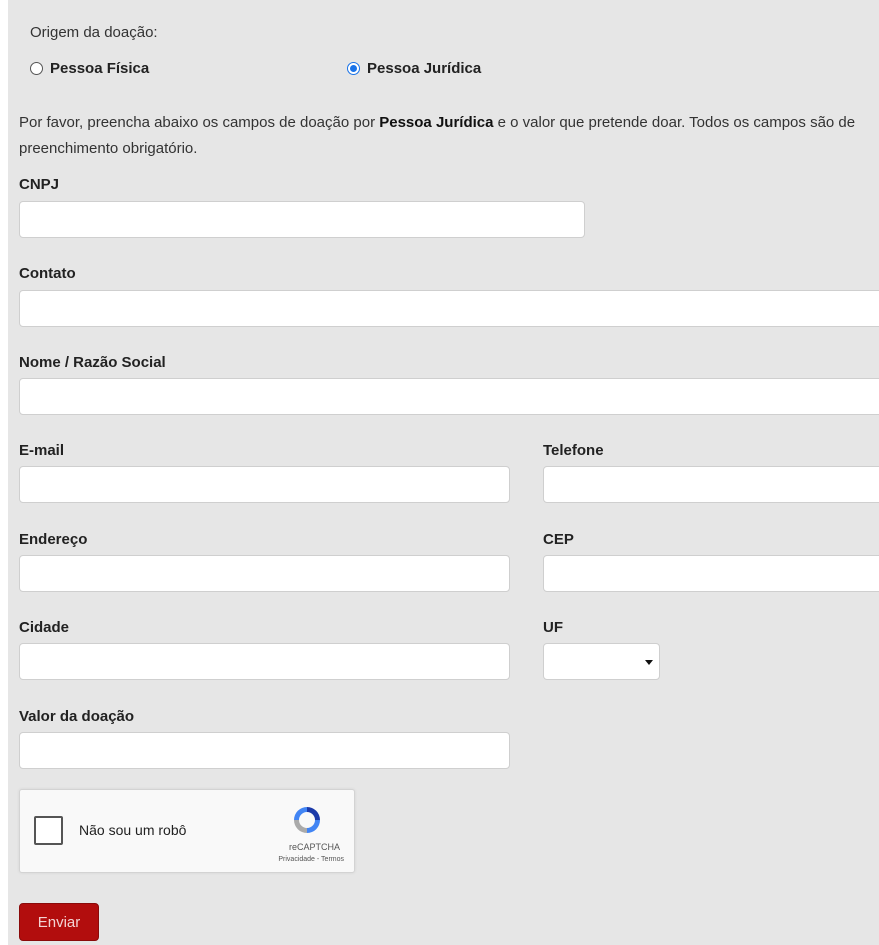 The image size is (879, 945). Describe the element at coordinates (314, 847) in the screenshot. I see `recaptcha-brand: reCAPTCHA` at that location.